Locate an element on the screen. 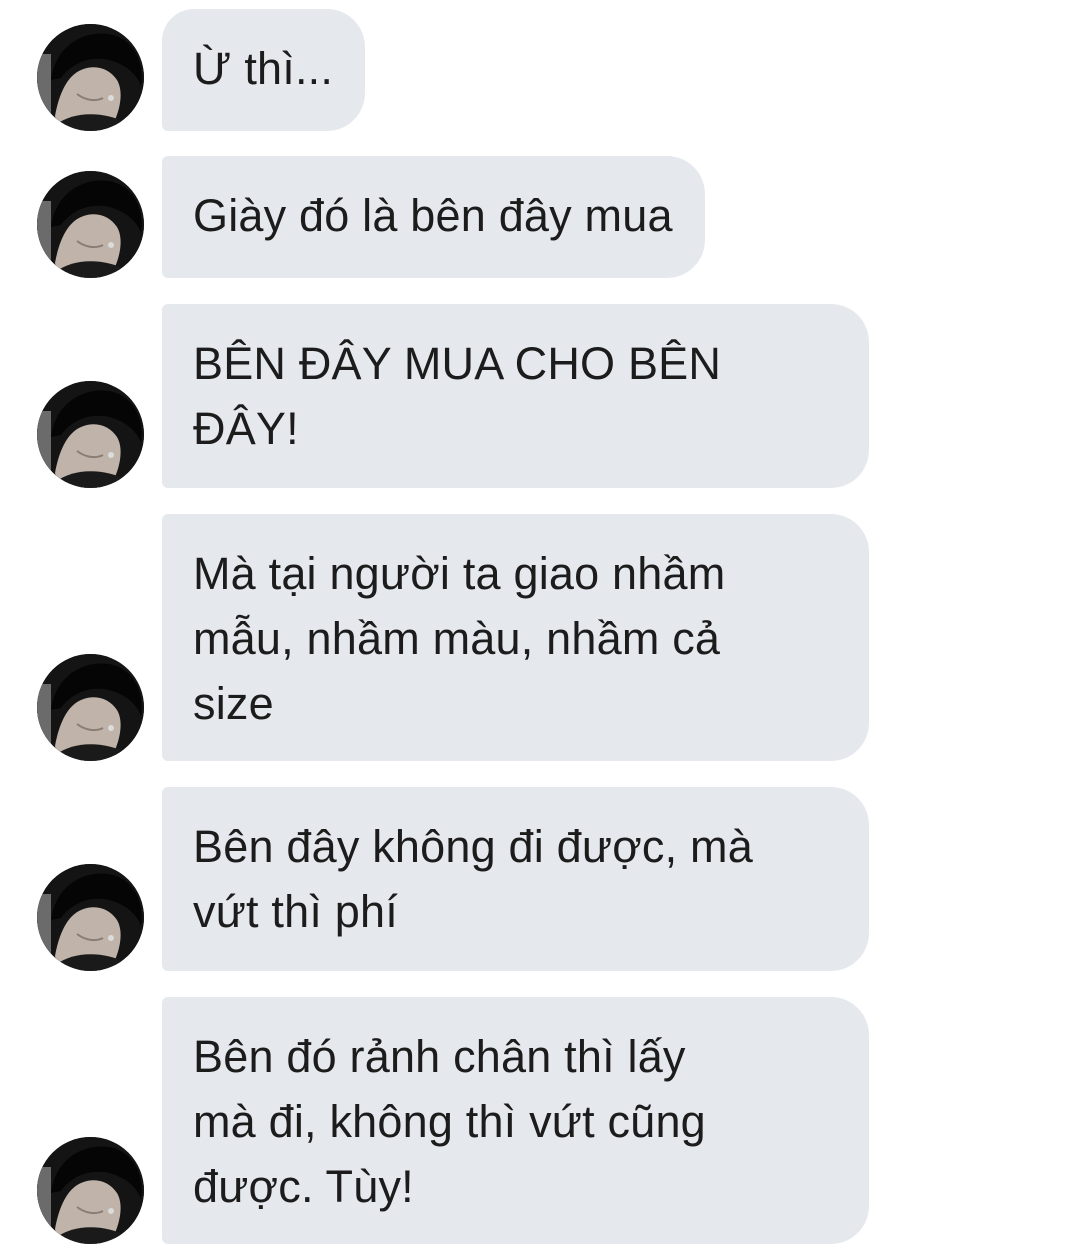  message-text: được. Tùy! is located at coordinates (303, 1186).